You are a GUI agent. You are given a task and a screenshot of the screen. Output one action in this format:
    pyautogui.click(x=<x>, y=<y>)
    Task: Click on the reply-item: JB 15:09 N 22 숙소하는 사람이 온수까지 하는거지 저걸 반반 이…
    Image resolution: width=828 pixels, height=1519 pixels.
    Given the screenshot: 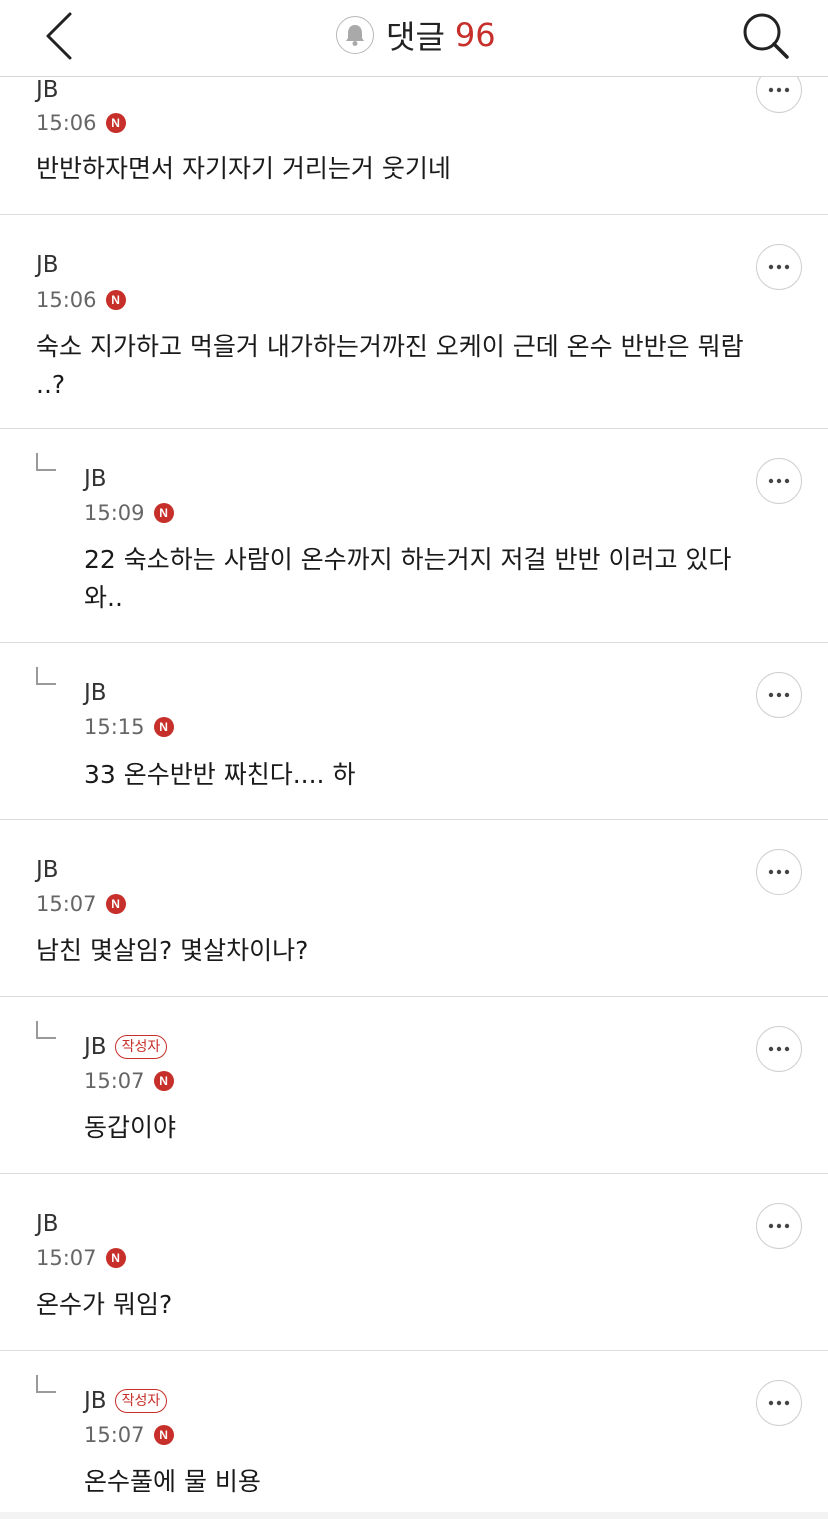 What is the action you would take?
    pyautogui.click(x=414, y=536)
    